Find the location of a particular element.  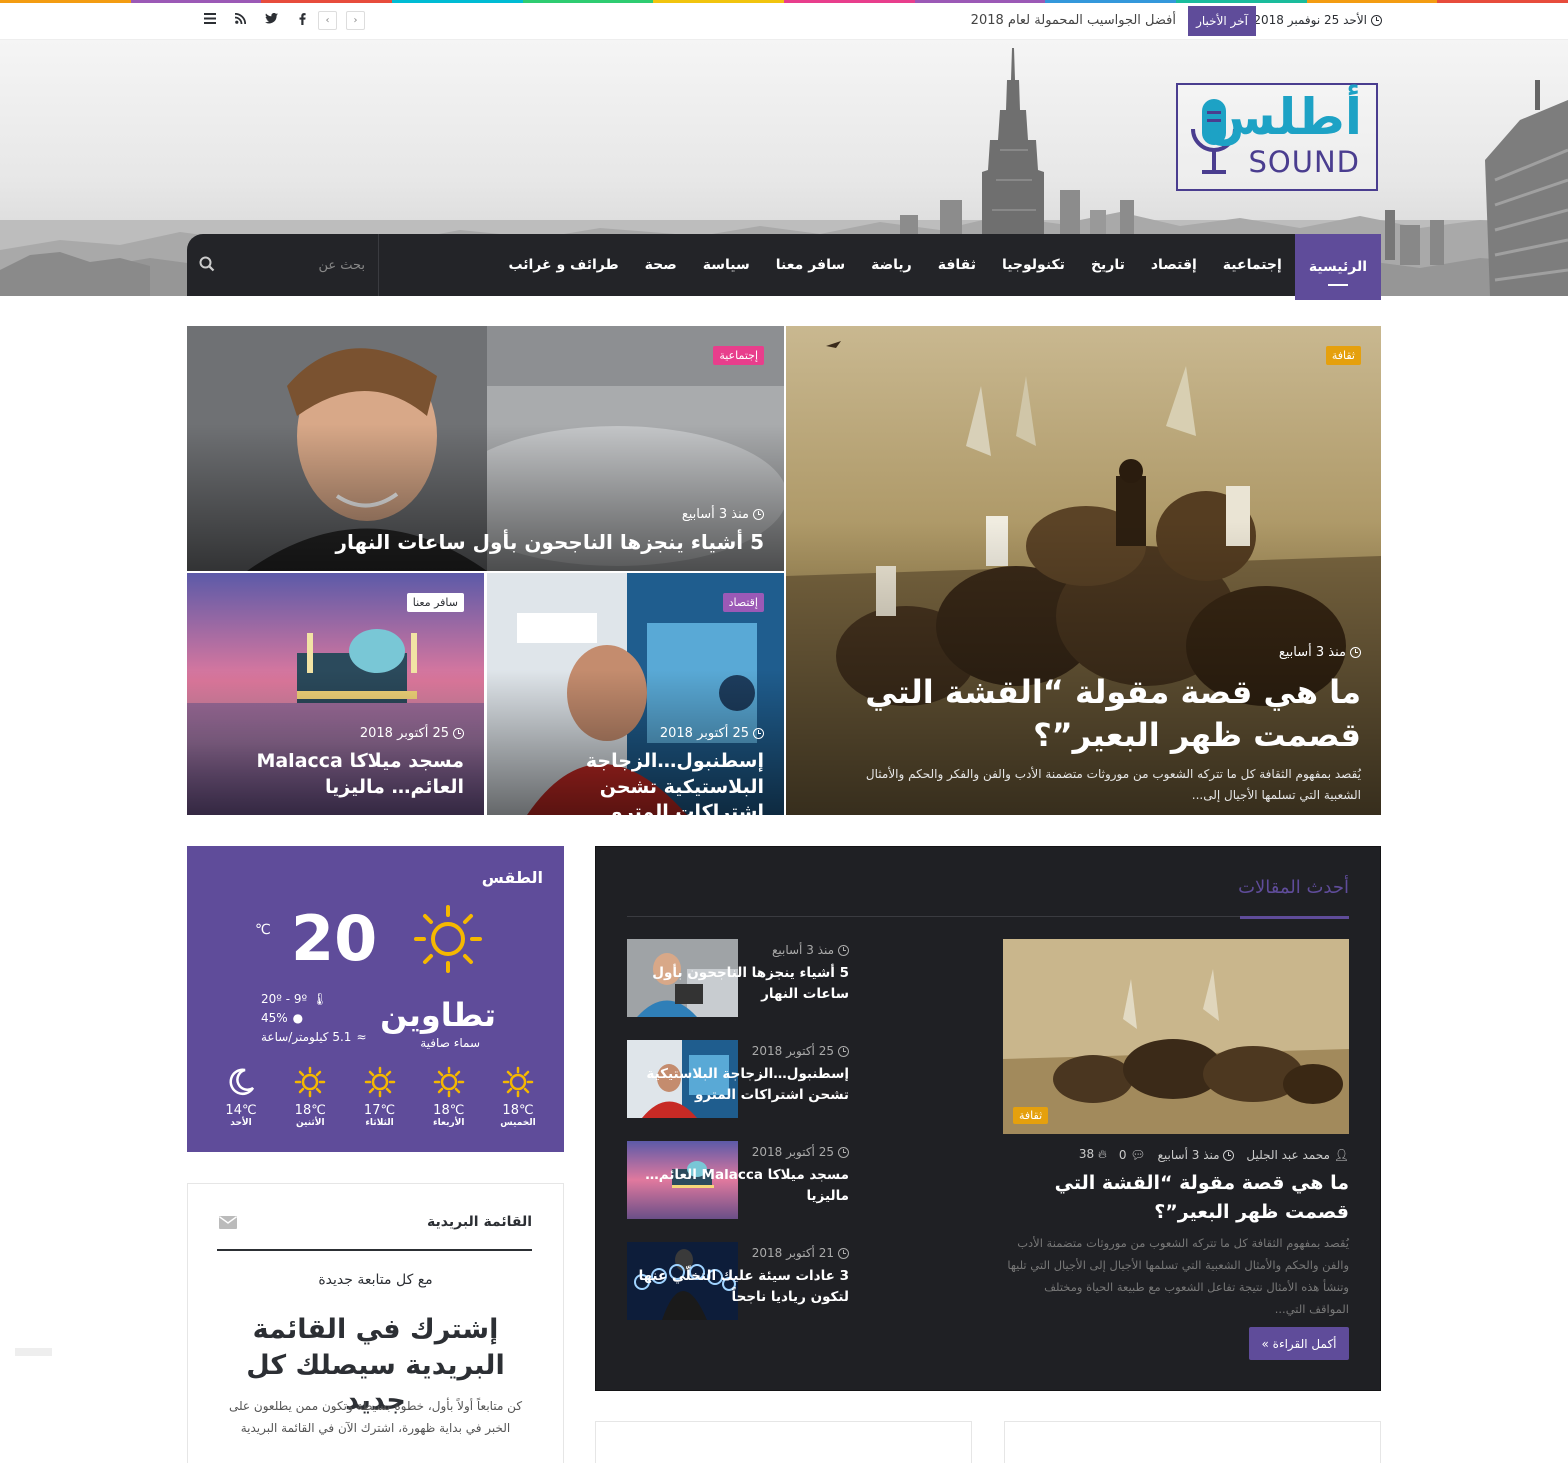

nav-search is located at coordinates (283, 265).